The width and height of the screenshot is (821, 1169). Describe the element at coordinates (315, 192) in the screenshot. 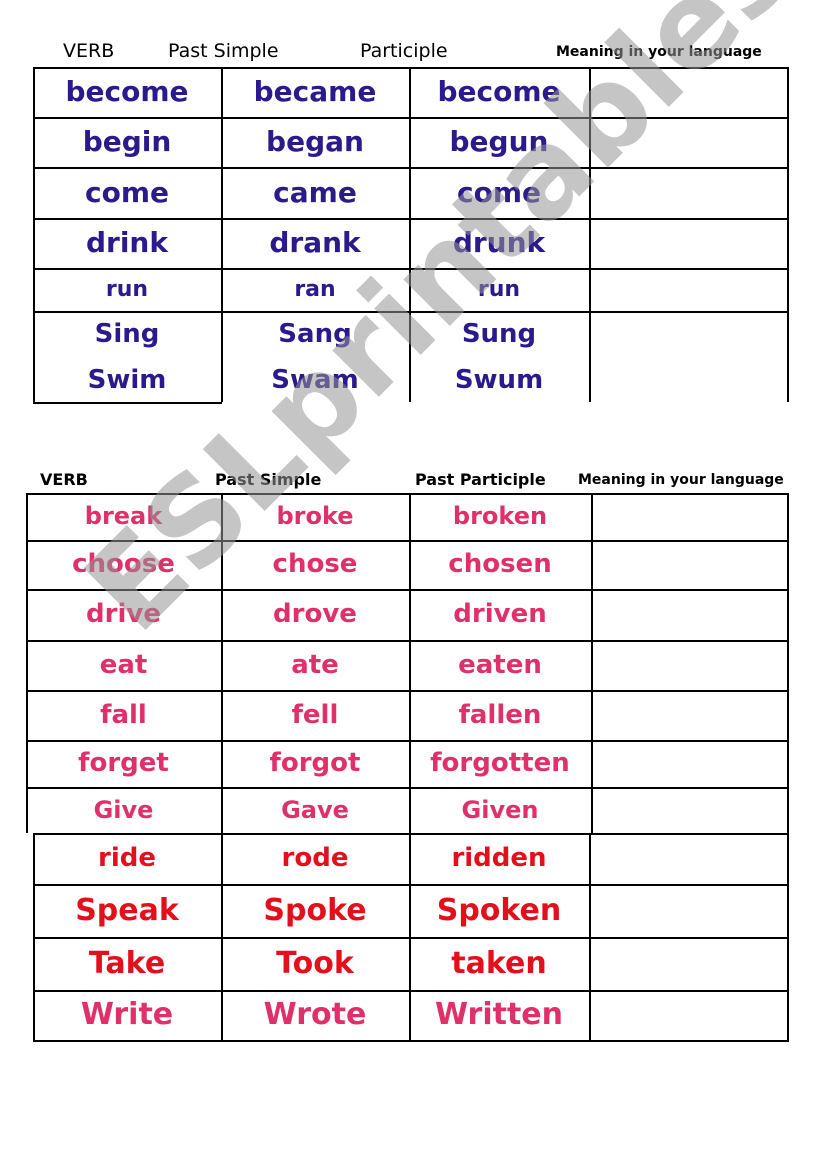

I see `verb-cell: came` at that location.